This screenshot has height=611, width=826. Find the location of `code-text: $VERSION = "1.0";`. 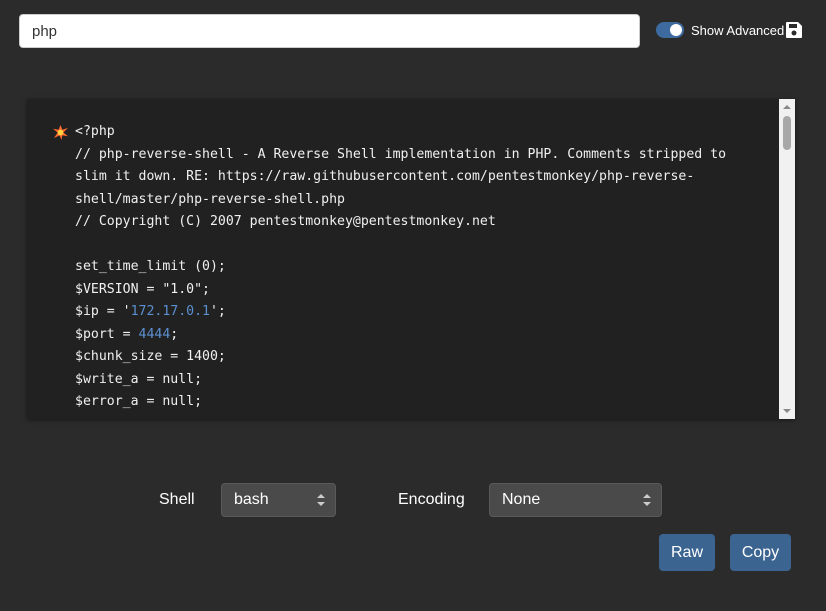

code-text: $VERSION = "1.0"; is located at coordinates (142, 289).